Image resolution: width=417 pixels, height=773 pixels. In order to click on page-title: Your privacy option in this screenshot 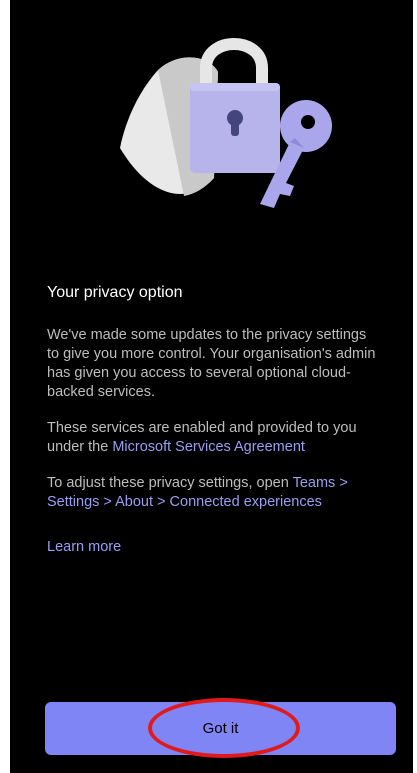, I will do `click(115, 292)`.